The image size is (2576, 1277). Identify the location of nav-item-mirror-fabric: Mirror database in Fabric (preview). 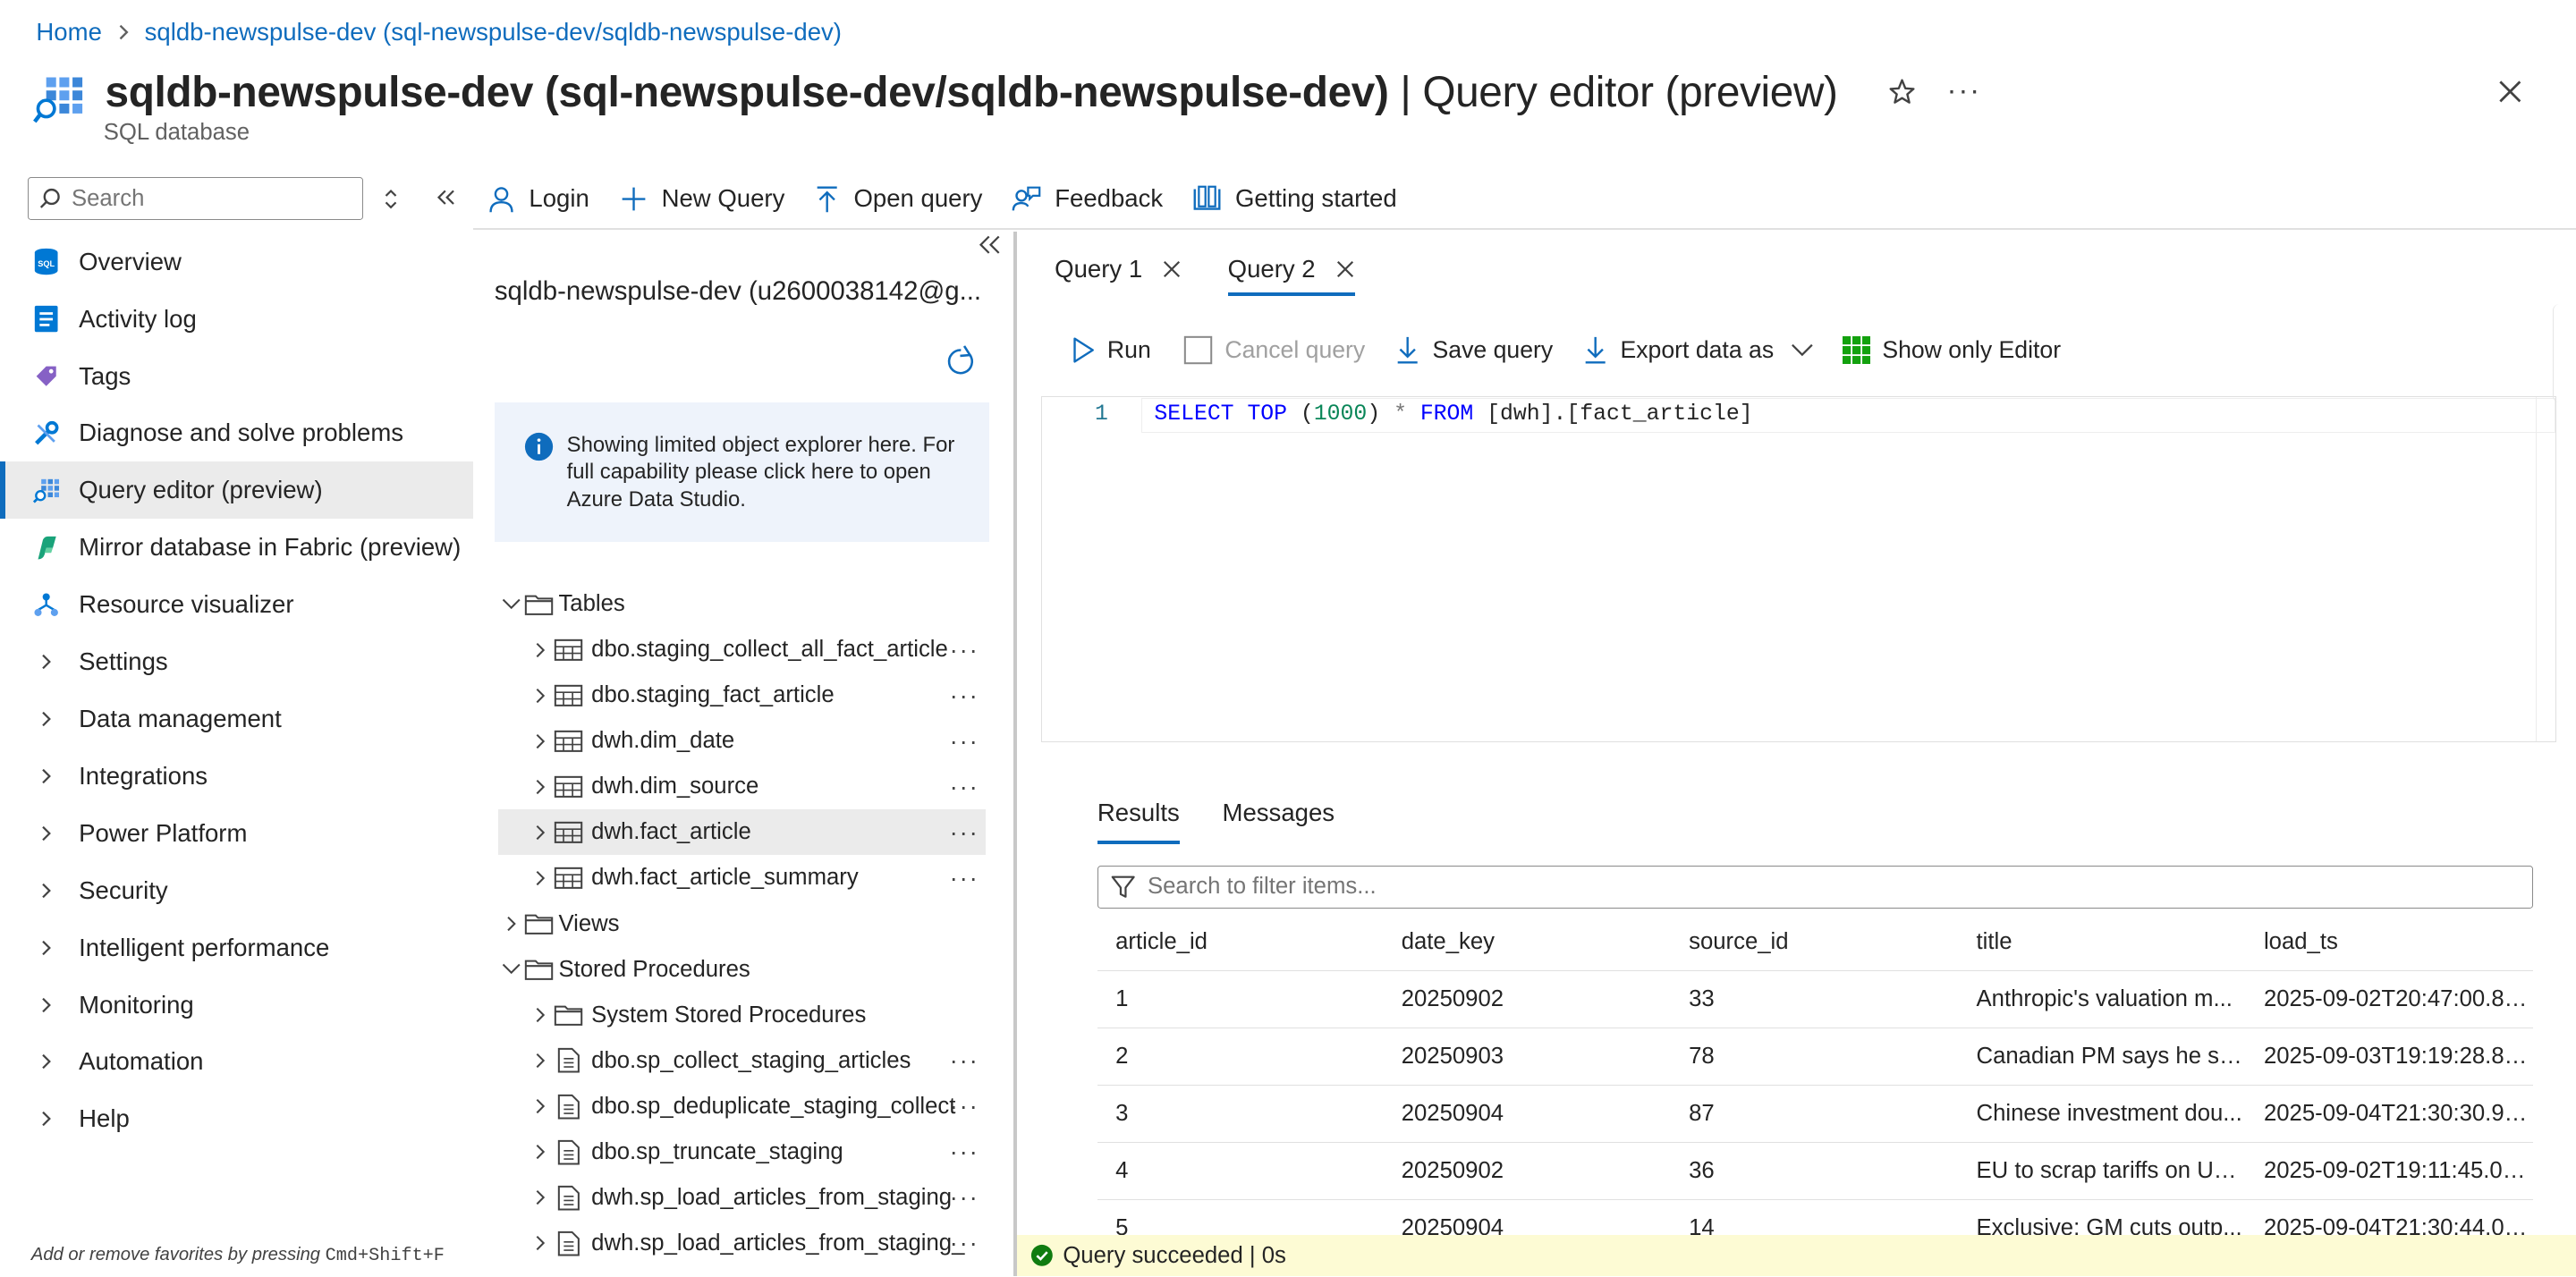
(236, 547).